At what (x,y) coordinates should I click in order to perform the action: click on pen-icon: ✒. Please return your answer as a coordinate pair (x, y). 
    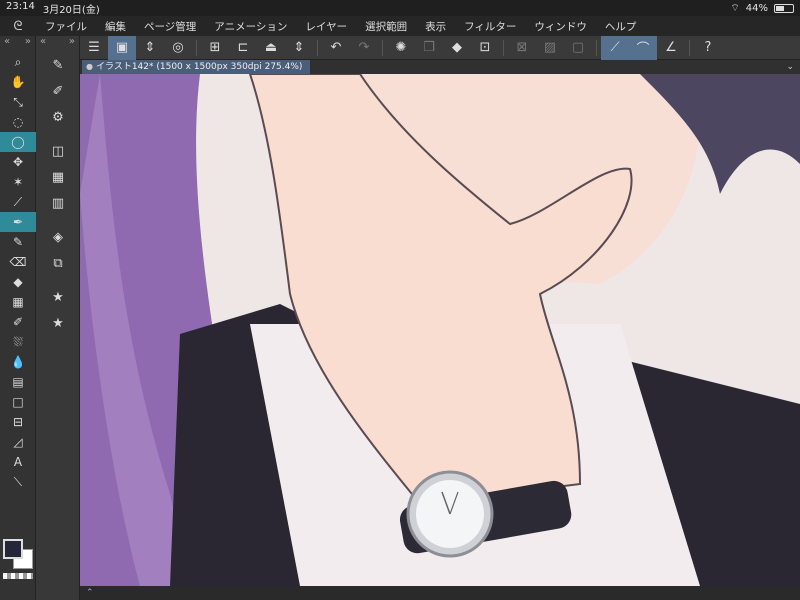
    Looking at the image, I should click on (18, 222).